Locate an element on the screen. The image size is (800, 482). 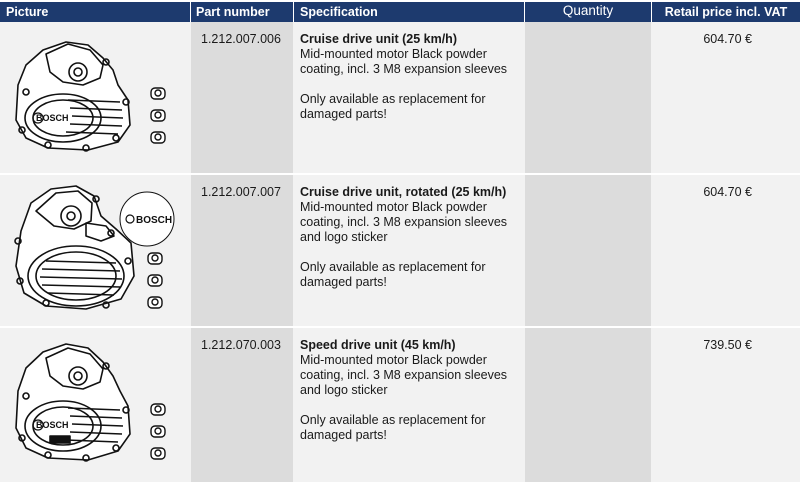
header-specification: Specification is located at coordinates (409, 12).